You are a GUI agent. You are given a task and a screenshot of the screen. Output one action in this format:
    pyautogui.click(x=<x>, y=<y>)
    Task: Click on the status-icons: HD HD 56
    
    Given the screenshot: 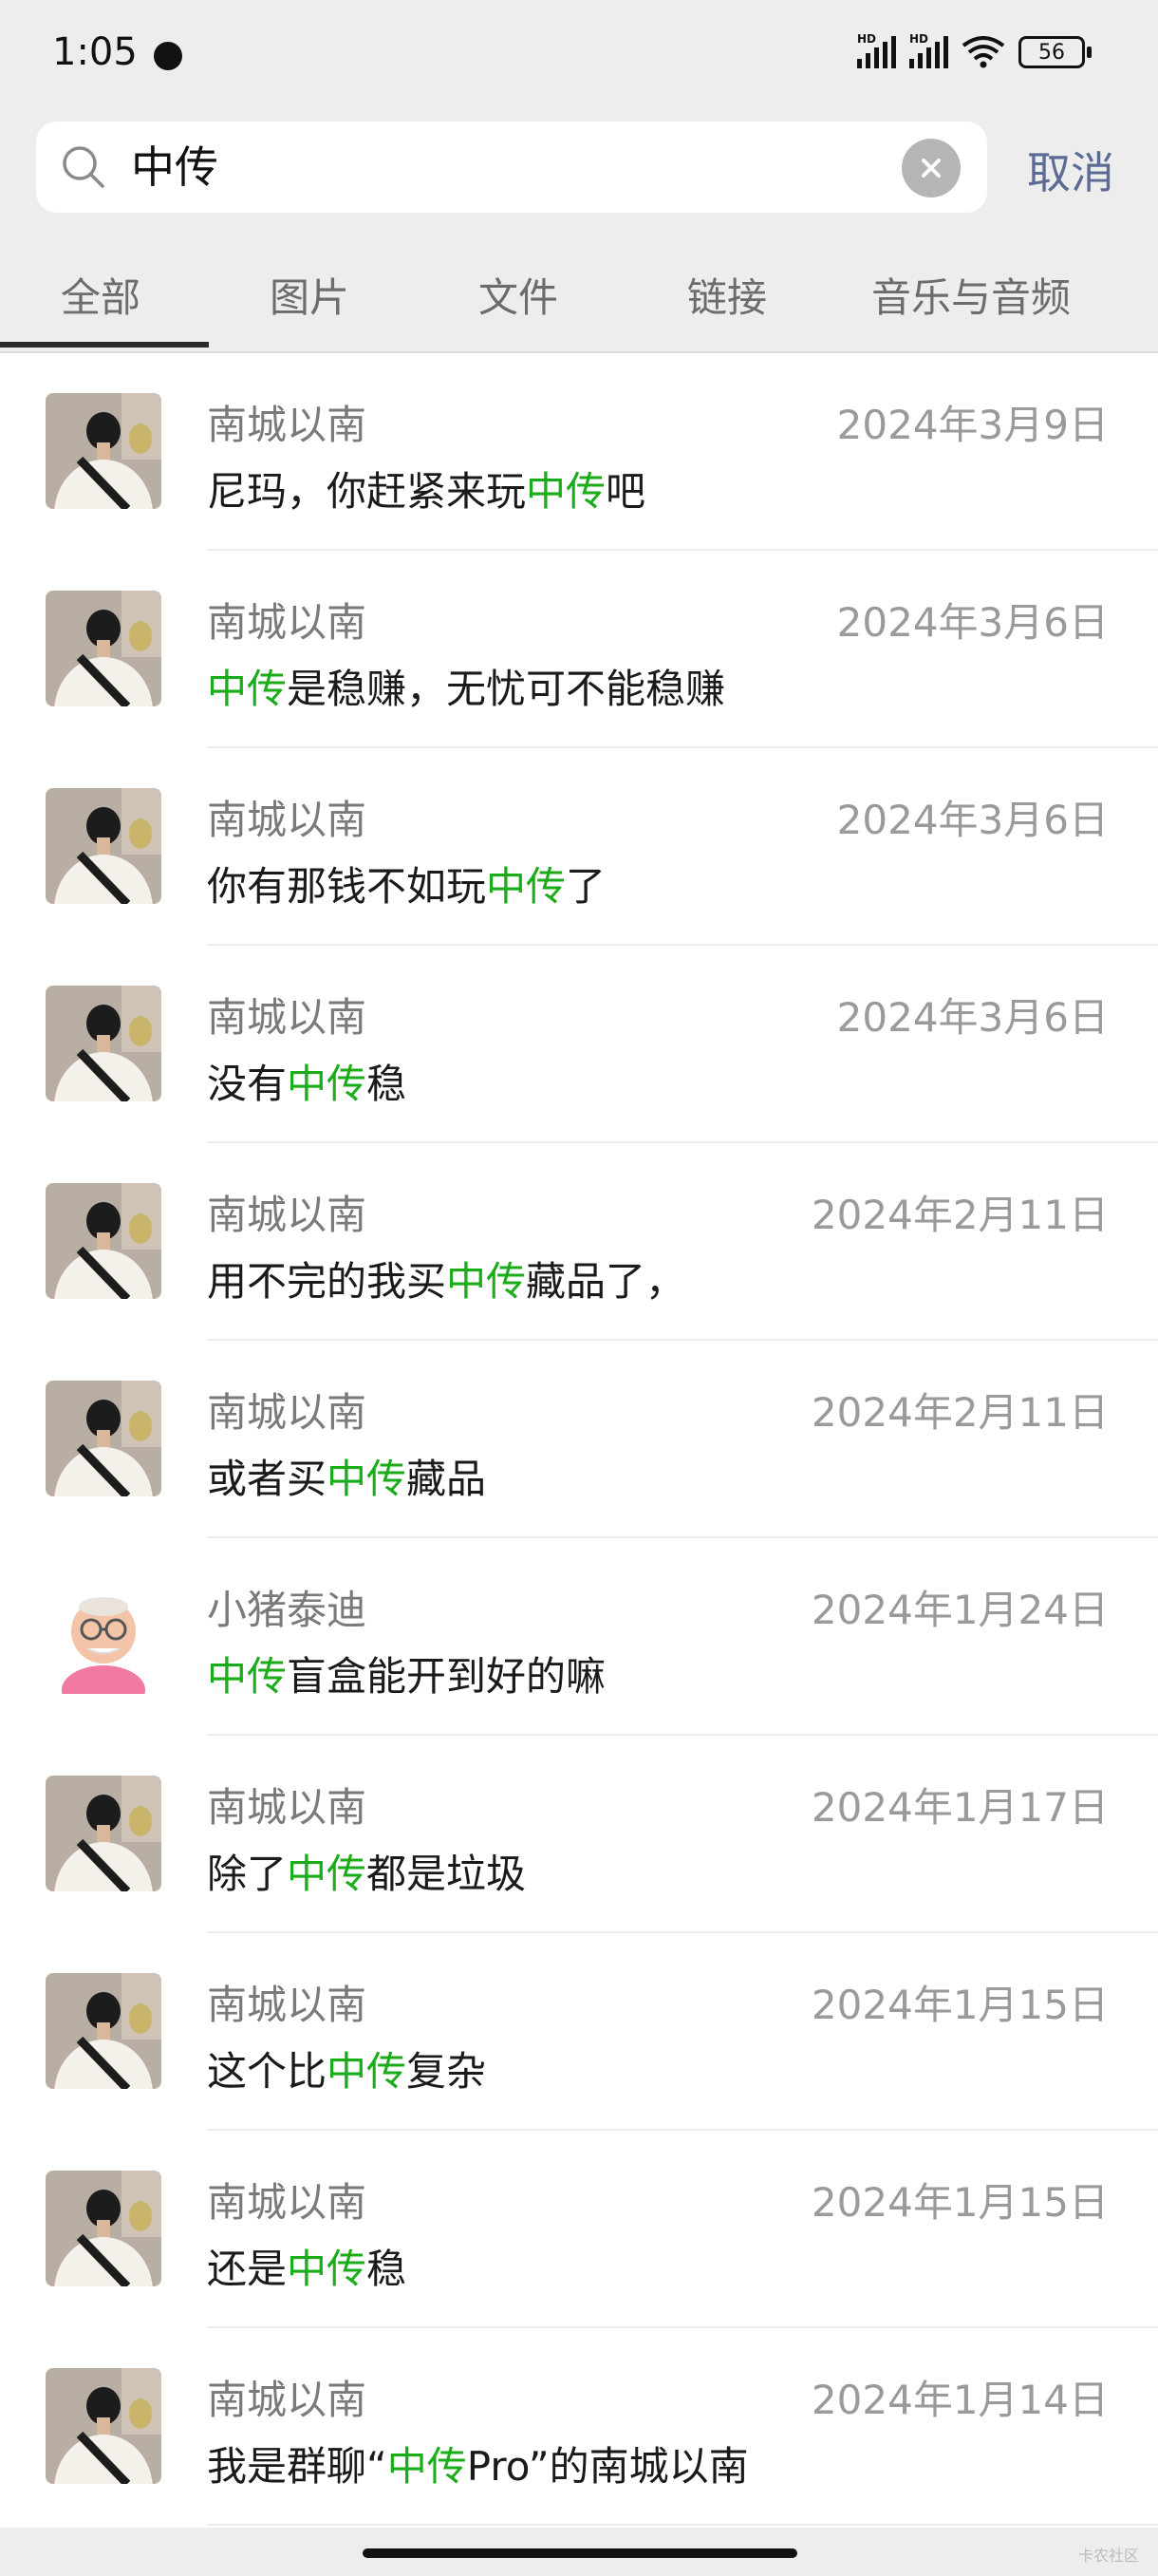 What is the action you would take?
    pyautogui.click(x=975, y=50)
    